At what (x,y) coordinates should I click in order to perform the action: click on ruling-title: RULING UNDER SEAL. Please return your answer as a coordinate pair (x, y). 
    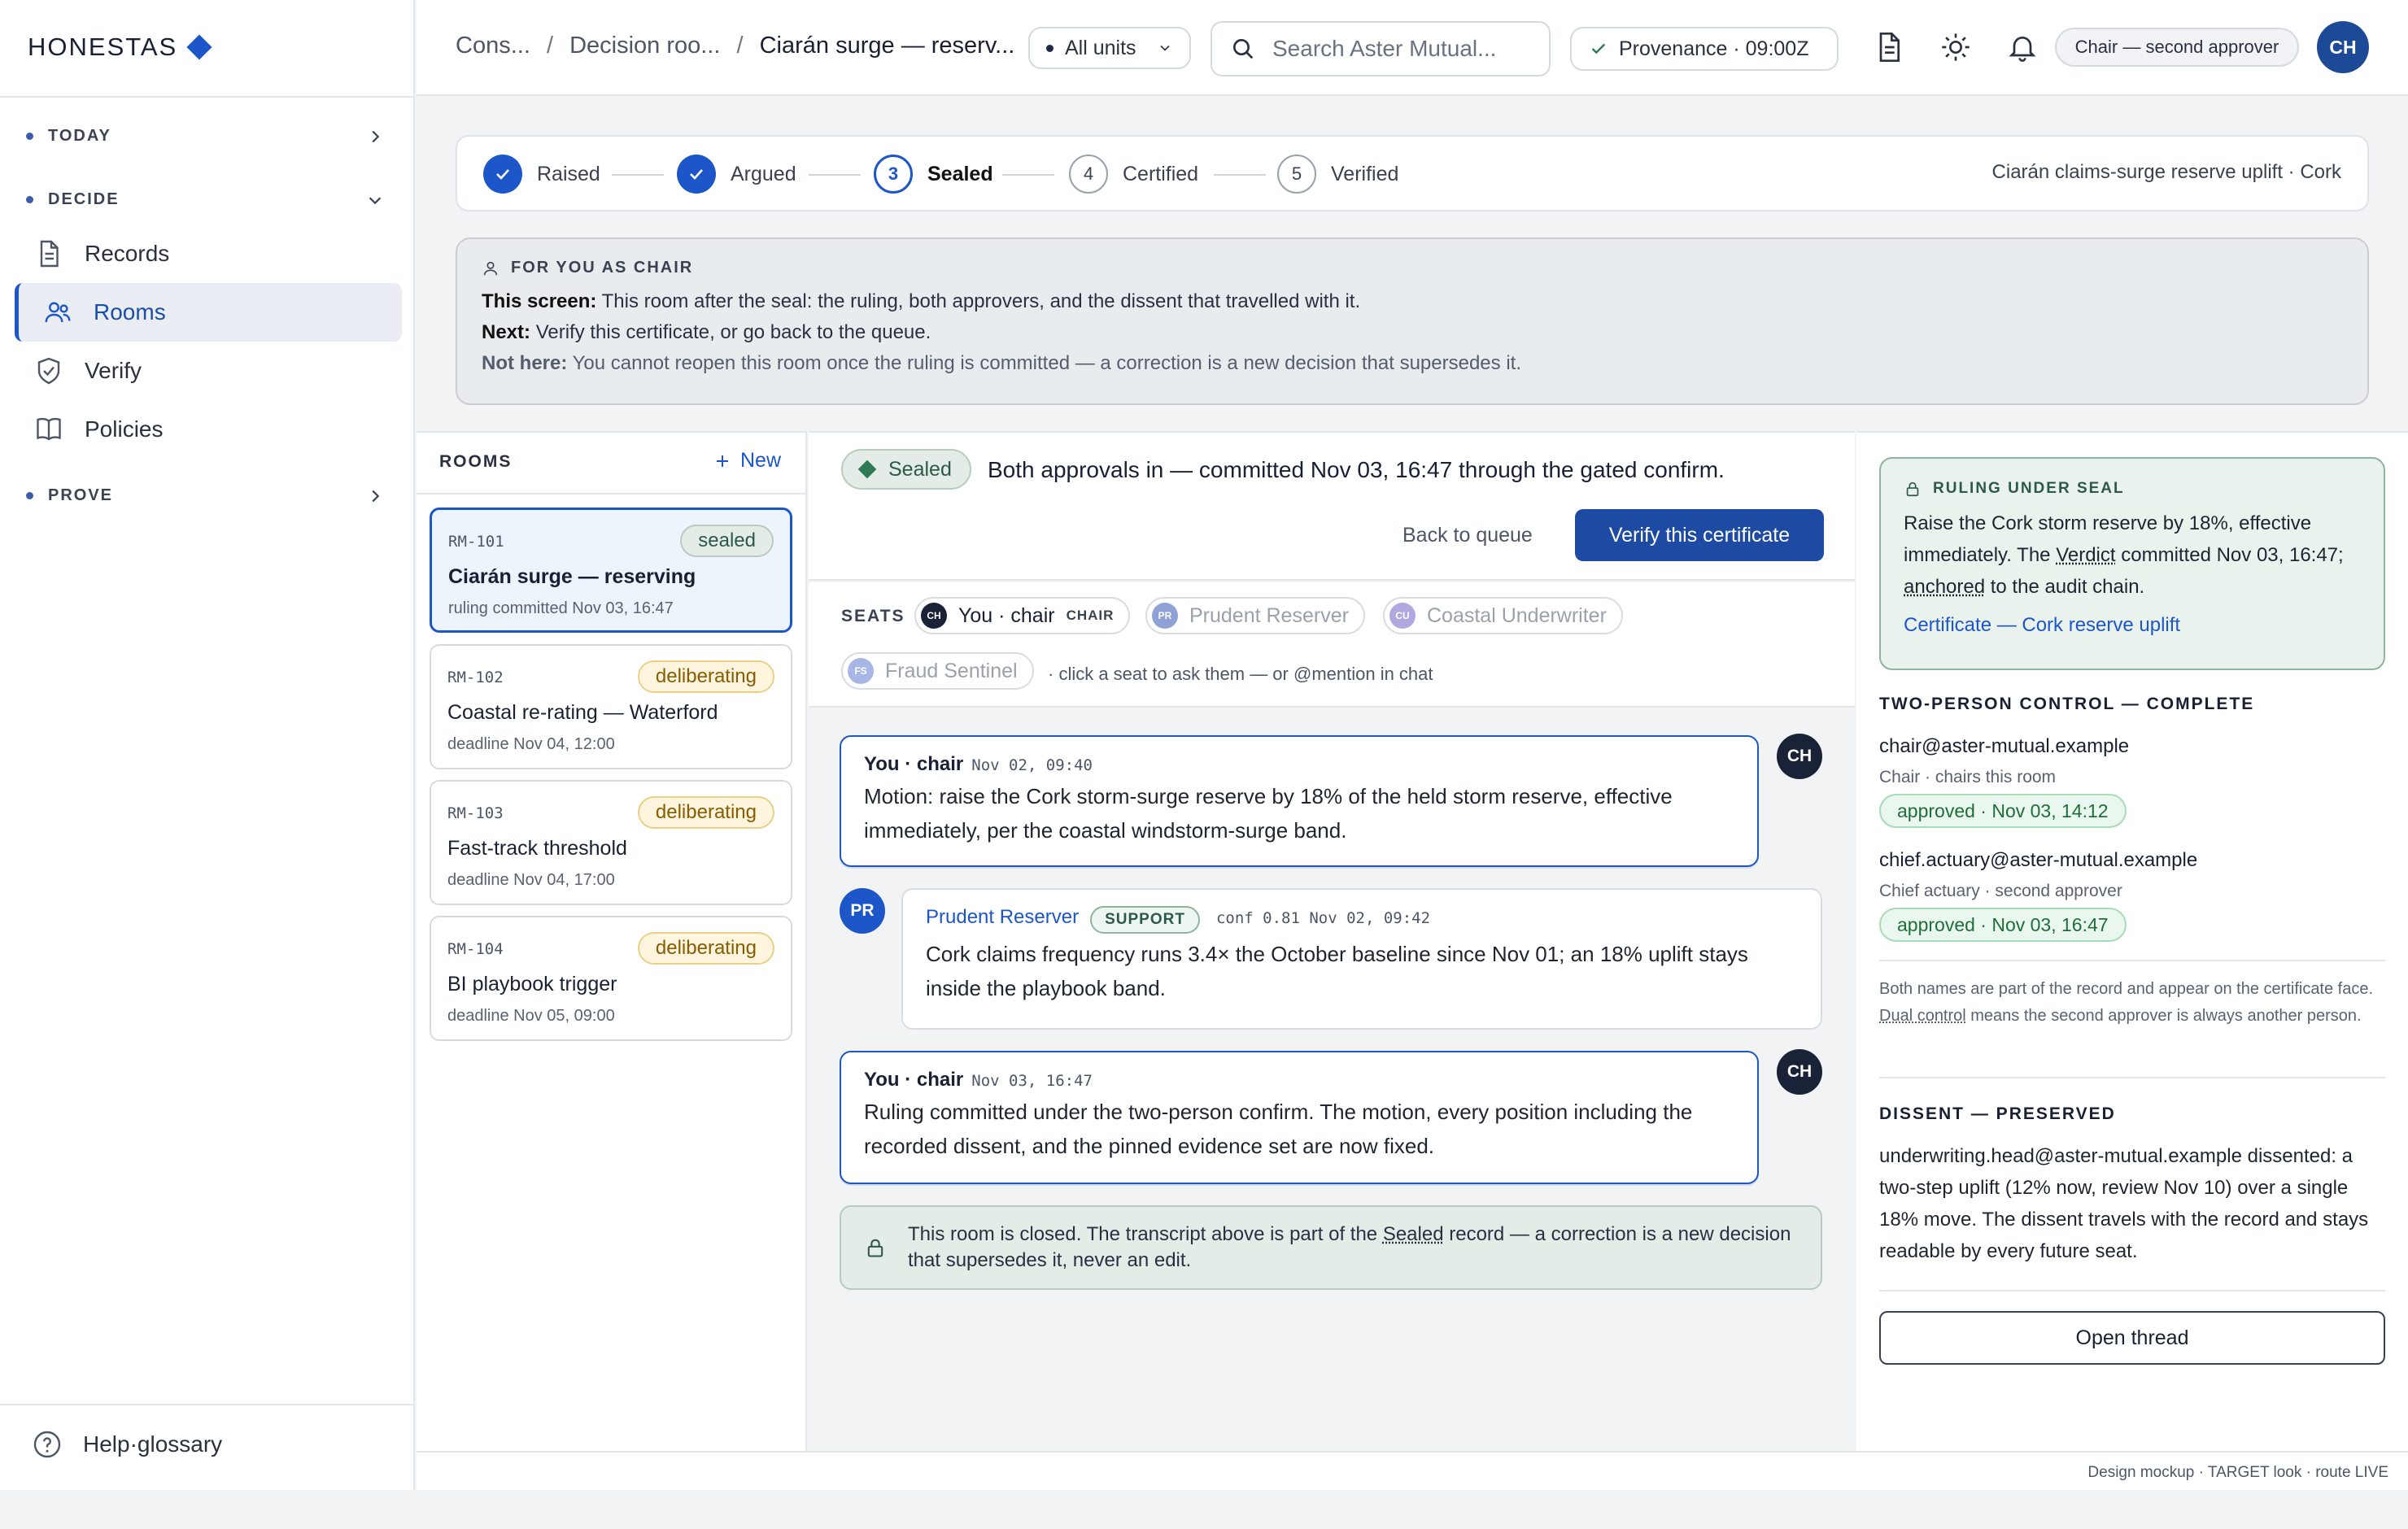
    Looking at the image, I should click on (2029, 488).